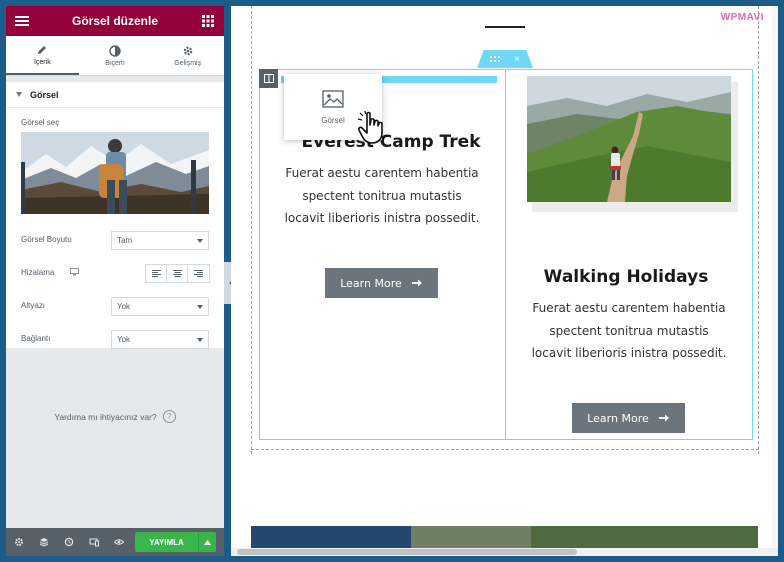 Image resolution: width=784 pixels, height=562 pixels. I want to click on walking-holidays-image, so click(629, 139).